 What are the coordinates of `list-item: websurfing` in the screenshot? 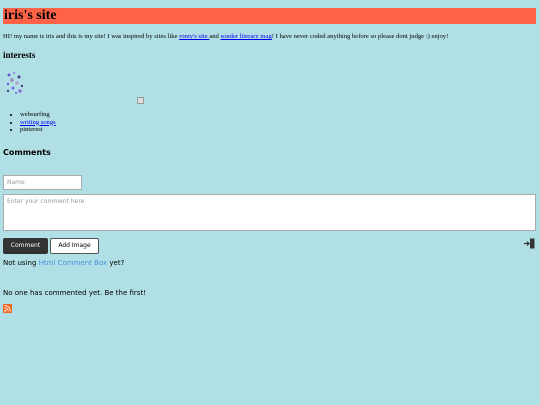 It's located at (38, 115).